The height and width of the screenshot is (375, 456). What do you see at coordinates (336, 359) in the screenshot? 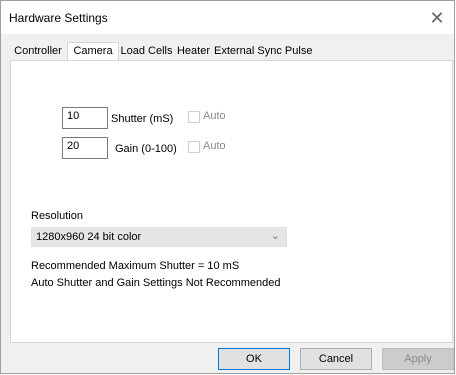
I see `cancel-button: Cancel` at bounding box center [336, 359].